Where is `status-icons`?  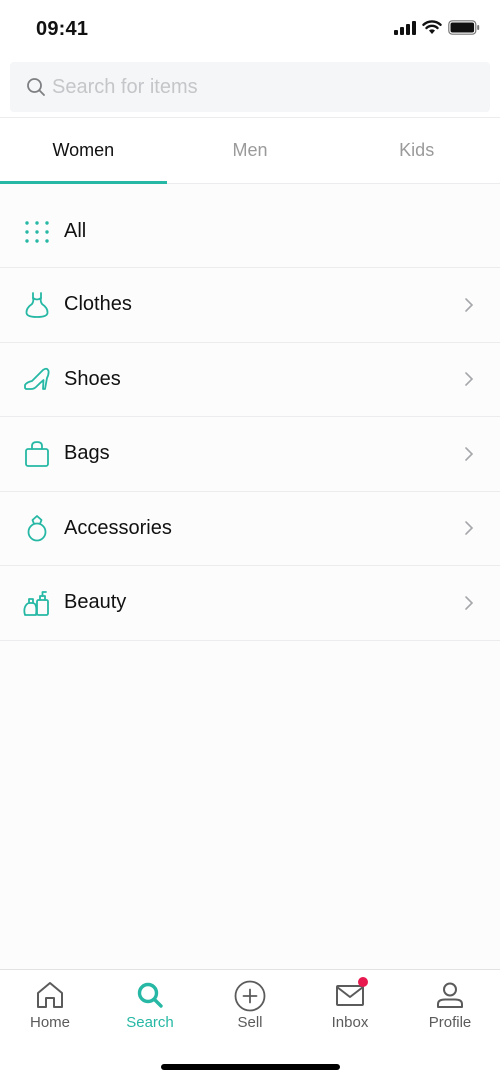
status-icons is located at coordinates (437, 27).